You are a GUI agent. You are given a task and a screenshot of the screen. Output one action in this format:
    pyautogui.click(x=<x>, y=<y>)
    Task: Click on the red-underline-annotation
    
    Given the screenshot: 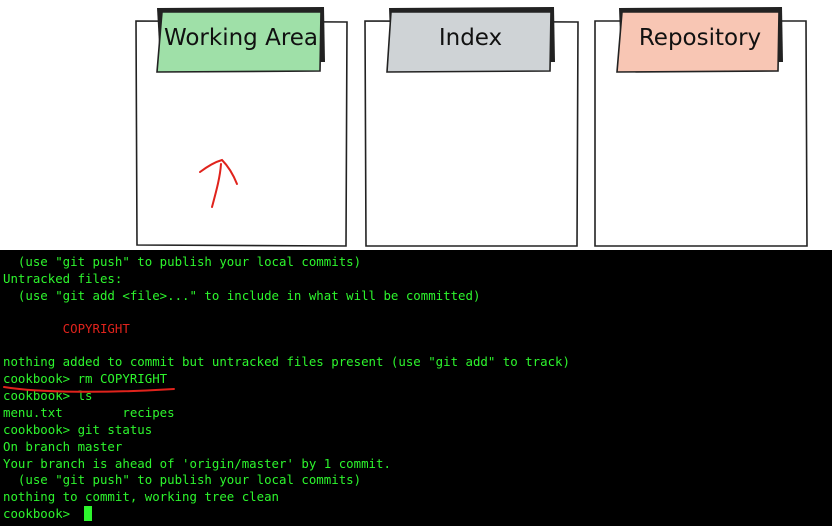 What is the action you would take?
    pyautogui.click(x=89, y=389)
    